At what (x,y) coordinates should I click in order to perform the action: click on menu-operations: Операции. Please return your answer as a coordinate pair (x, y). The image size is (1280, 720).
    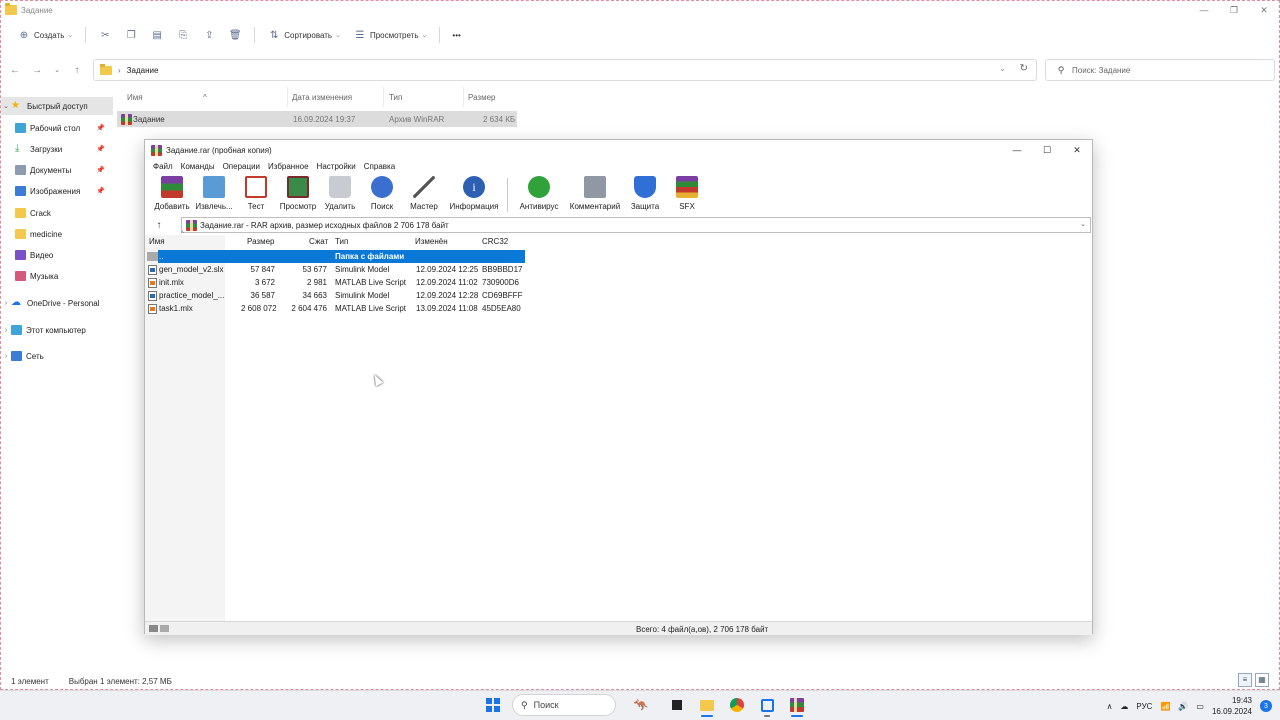
    Looking at the image, I should click on (241, 167).